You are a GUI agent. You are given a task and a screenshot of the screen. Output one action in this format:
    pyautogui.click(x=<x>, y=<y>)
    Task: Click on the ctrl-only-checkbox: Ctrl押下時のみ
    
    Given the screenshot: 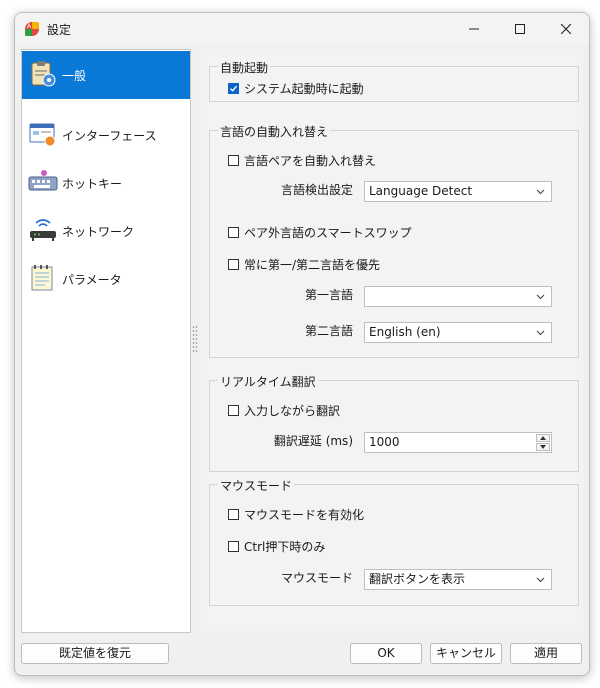 What is the action you would take?
    pyautogui.click(x=276, y=546)
    